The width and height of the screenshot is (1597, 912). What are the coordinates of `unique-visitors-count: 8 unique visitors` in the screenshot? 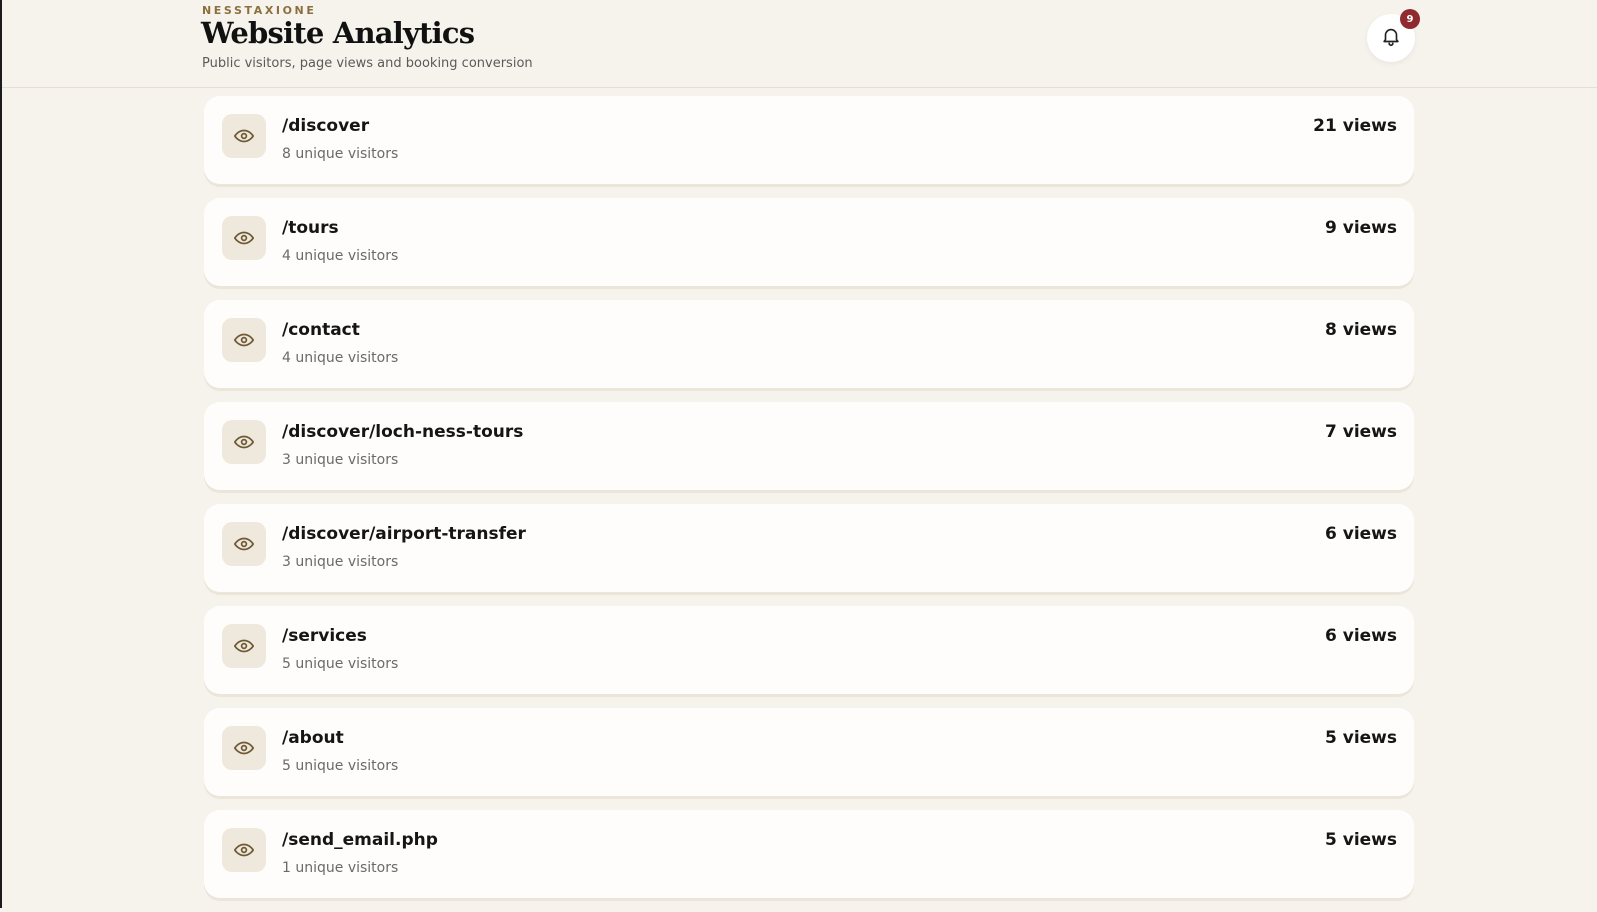 It's located at (340, 154).